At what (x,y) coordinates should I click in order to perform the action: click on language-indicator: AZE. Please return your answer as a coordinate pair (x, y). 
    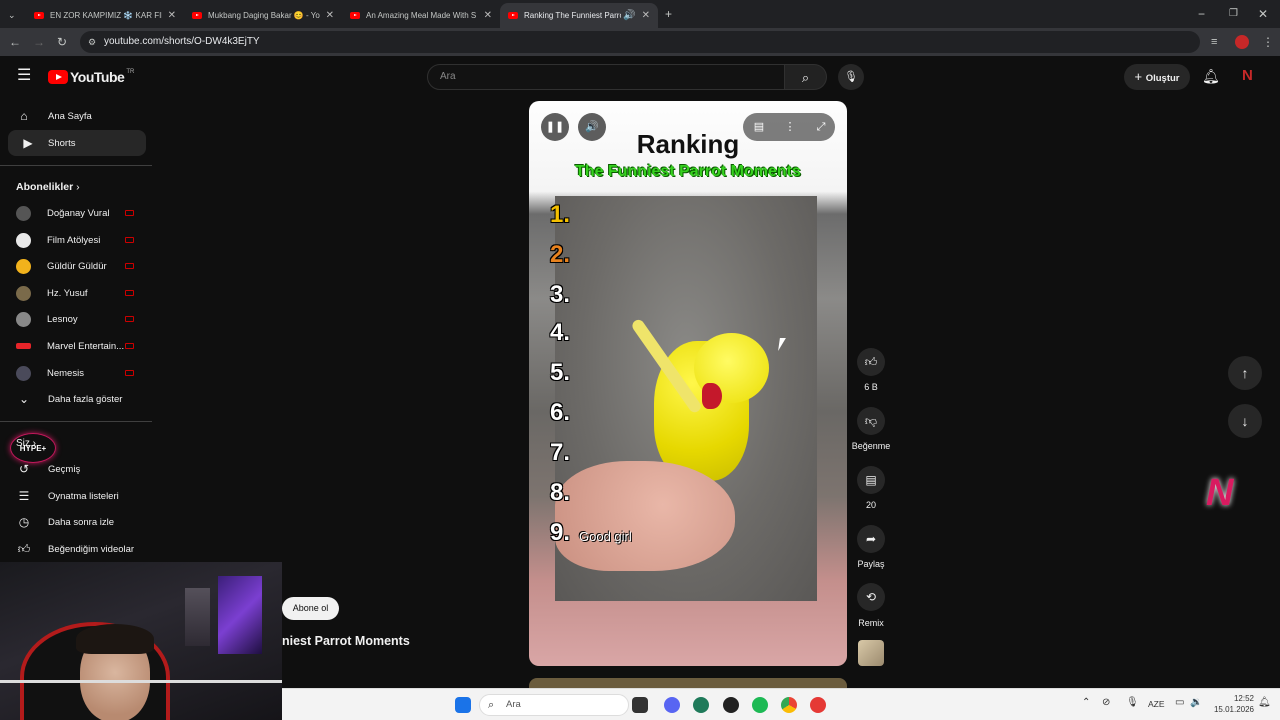
    Looking at the image, I should click on (1156, 704).